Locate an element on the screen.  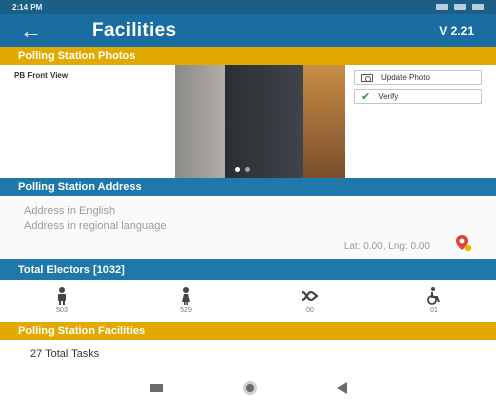
nav-back-icon is located at coordinates (341, 387).